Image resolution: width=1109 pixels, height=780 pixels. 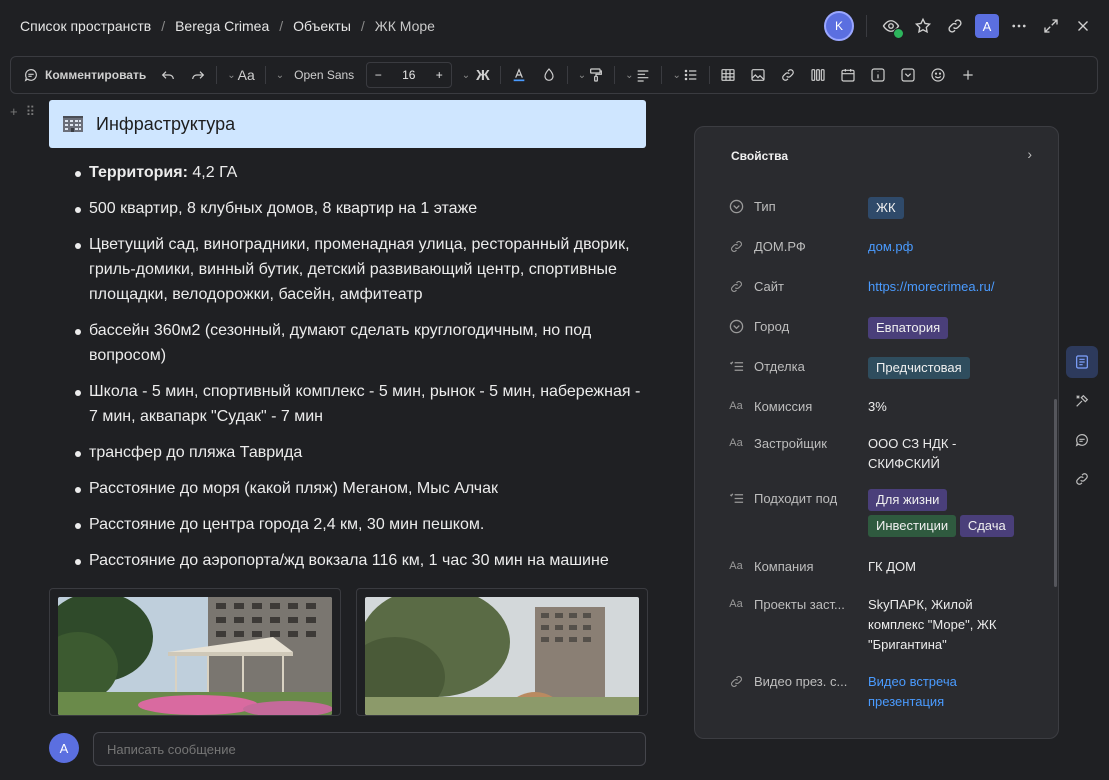 I want to click on property-value: ГК ДОМ, so click(x=951, y=567).